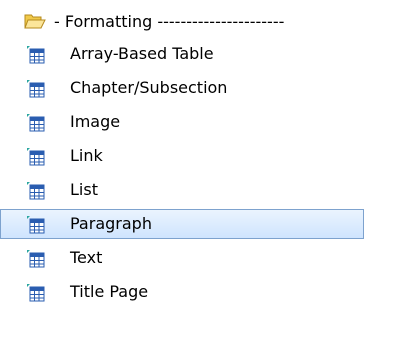 The image size is (394, 355). Describe the element at coordinates (197, 258) in the screenshot. I see `tree-item-text: Text` at that location.